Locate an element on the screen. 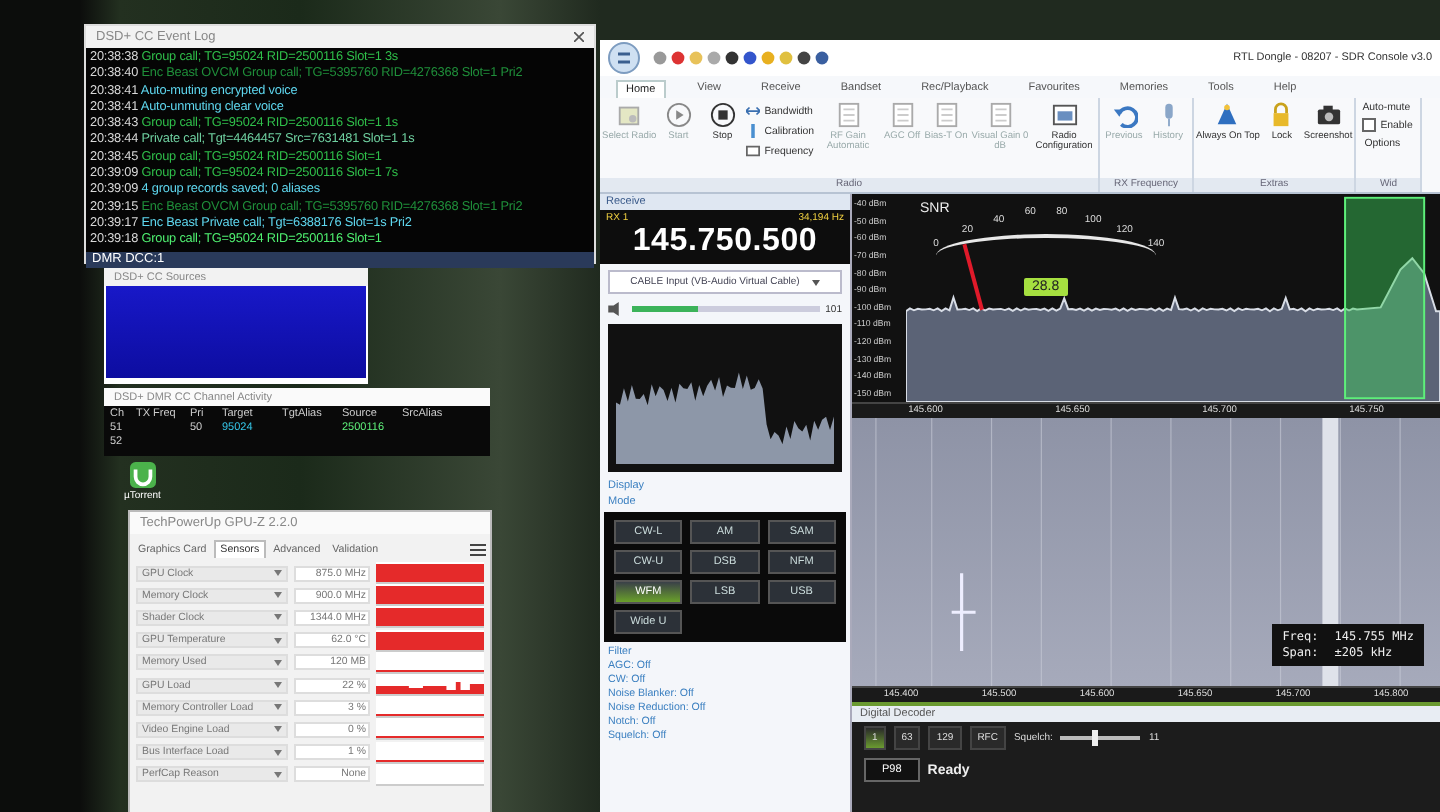 Image resolution: width=1440 pixels, height=812 pixels. ruler-icon is located at coordinates (753, 131).